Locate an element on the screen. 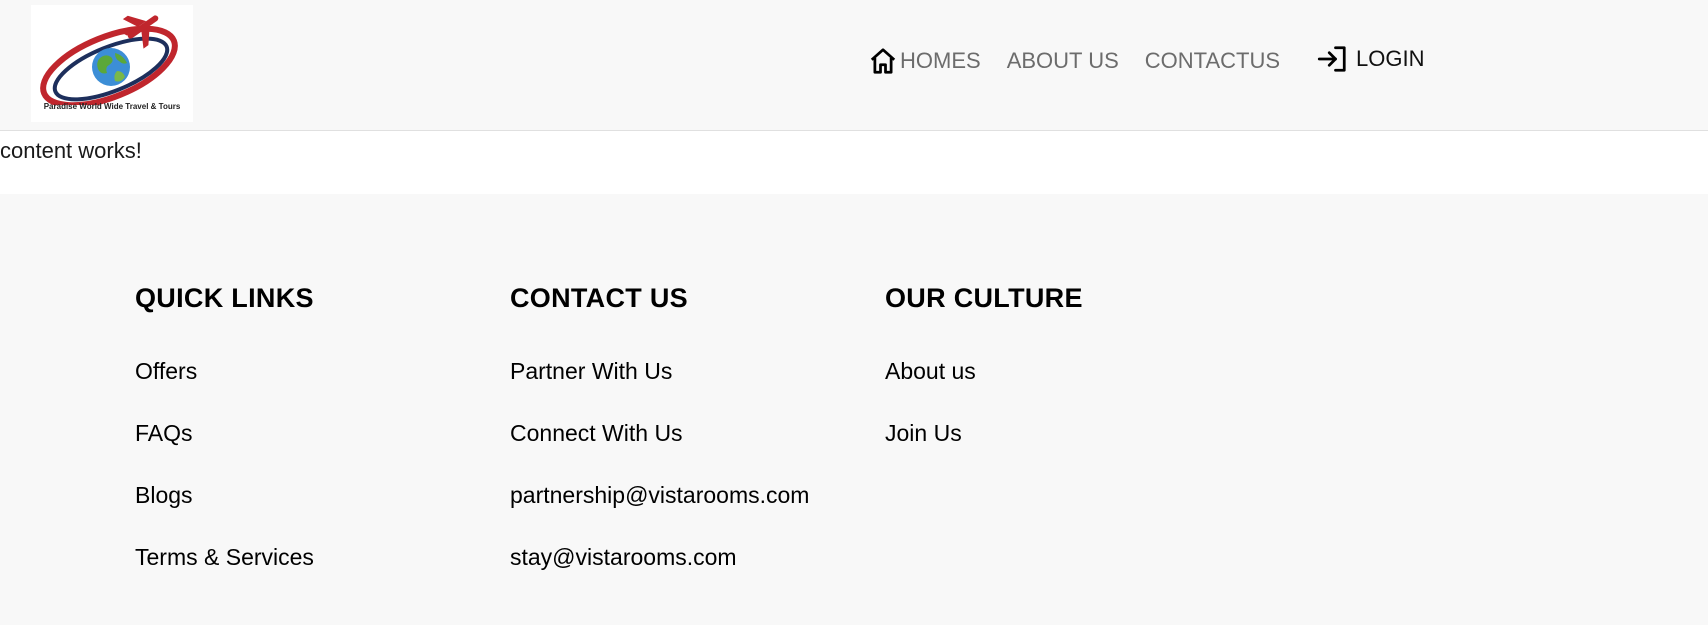  footer-heading: CONTACT US is located at coordinates (599, 298).